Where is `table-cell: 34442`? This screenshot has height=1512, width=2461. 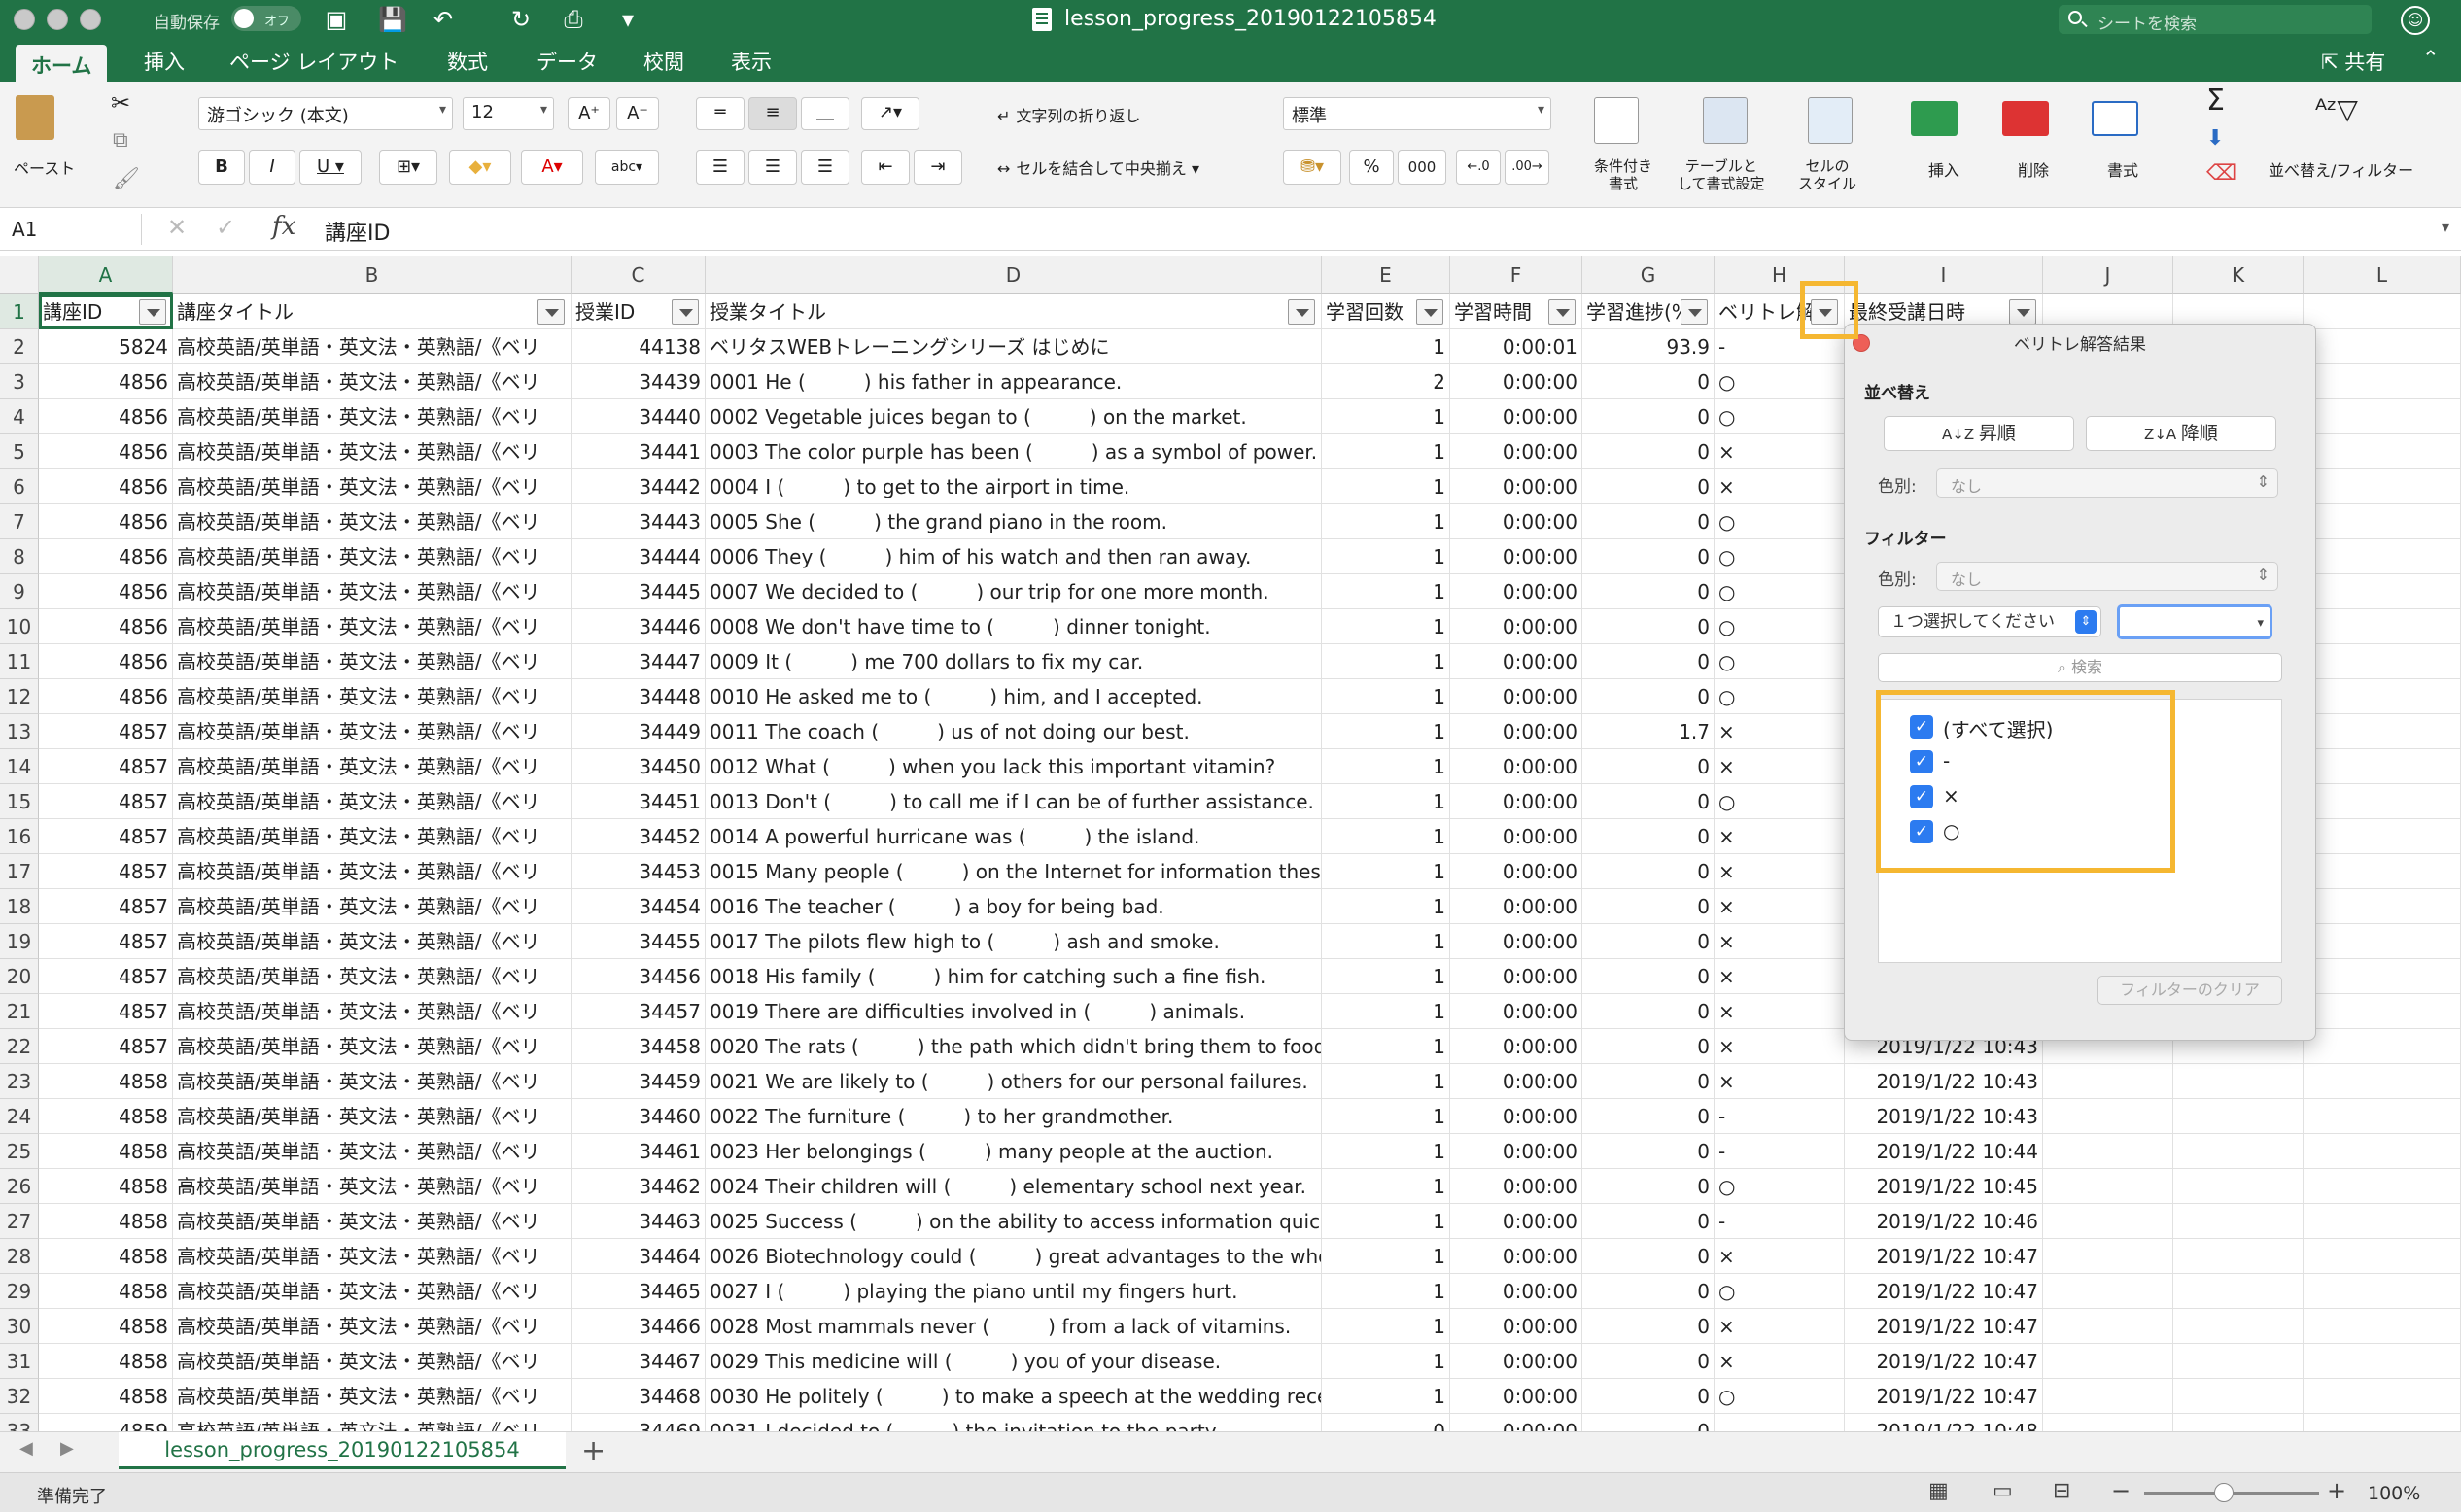
table-cell: 34442 is located at coordinates (639, 486).